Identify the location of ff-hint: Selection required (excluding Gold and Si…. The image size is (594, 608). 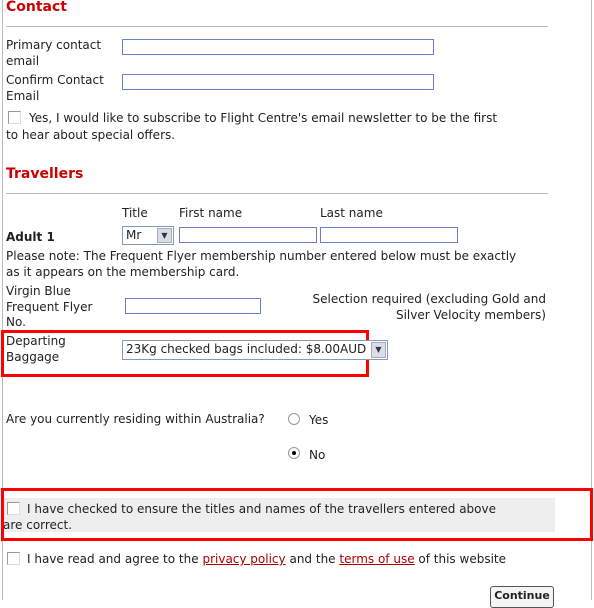
(429, 307).